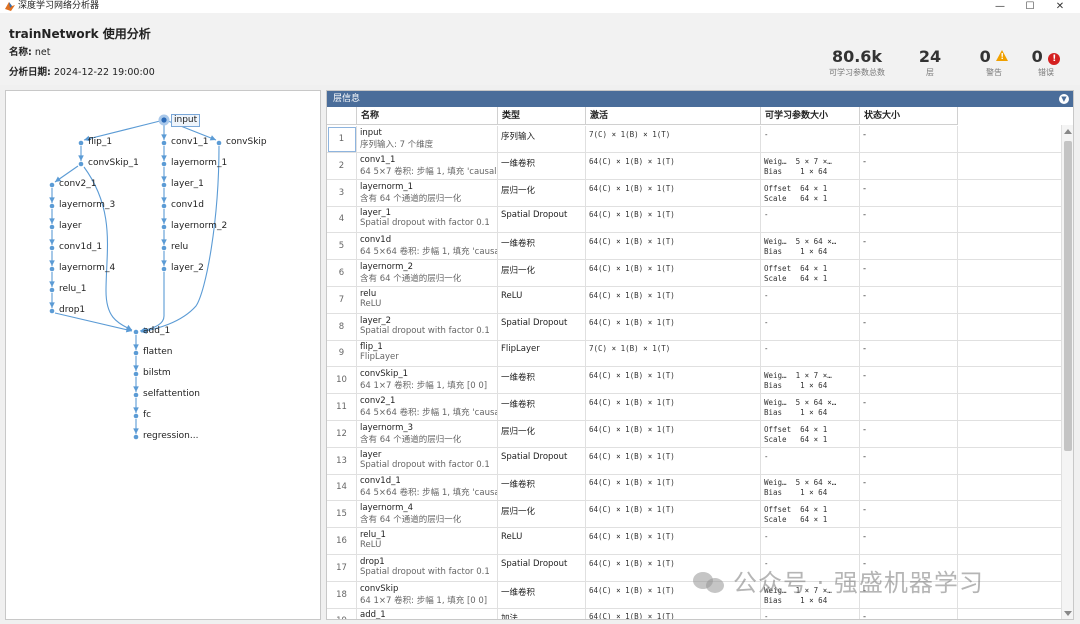  Describe the element at coordinates (72, 310) in the screenshot. I see `graph-node-label: drop1` at that location.